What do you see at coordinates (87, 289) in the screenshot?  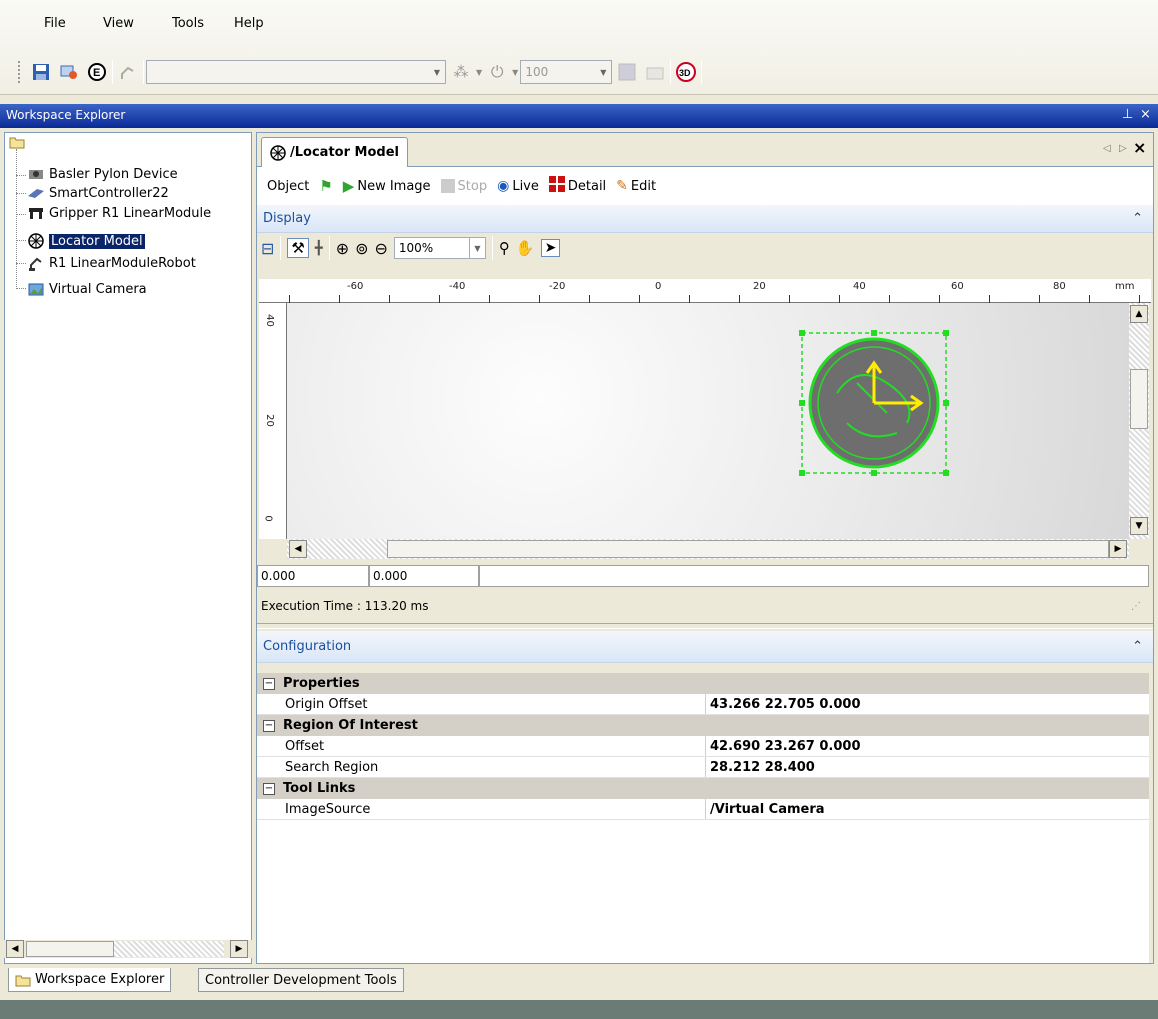 I see `tree-item-virtual-camera: Virtual Camera` at bounding box center [87, 289].